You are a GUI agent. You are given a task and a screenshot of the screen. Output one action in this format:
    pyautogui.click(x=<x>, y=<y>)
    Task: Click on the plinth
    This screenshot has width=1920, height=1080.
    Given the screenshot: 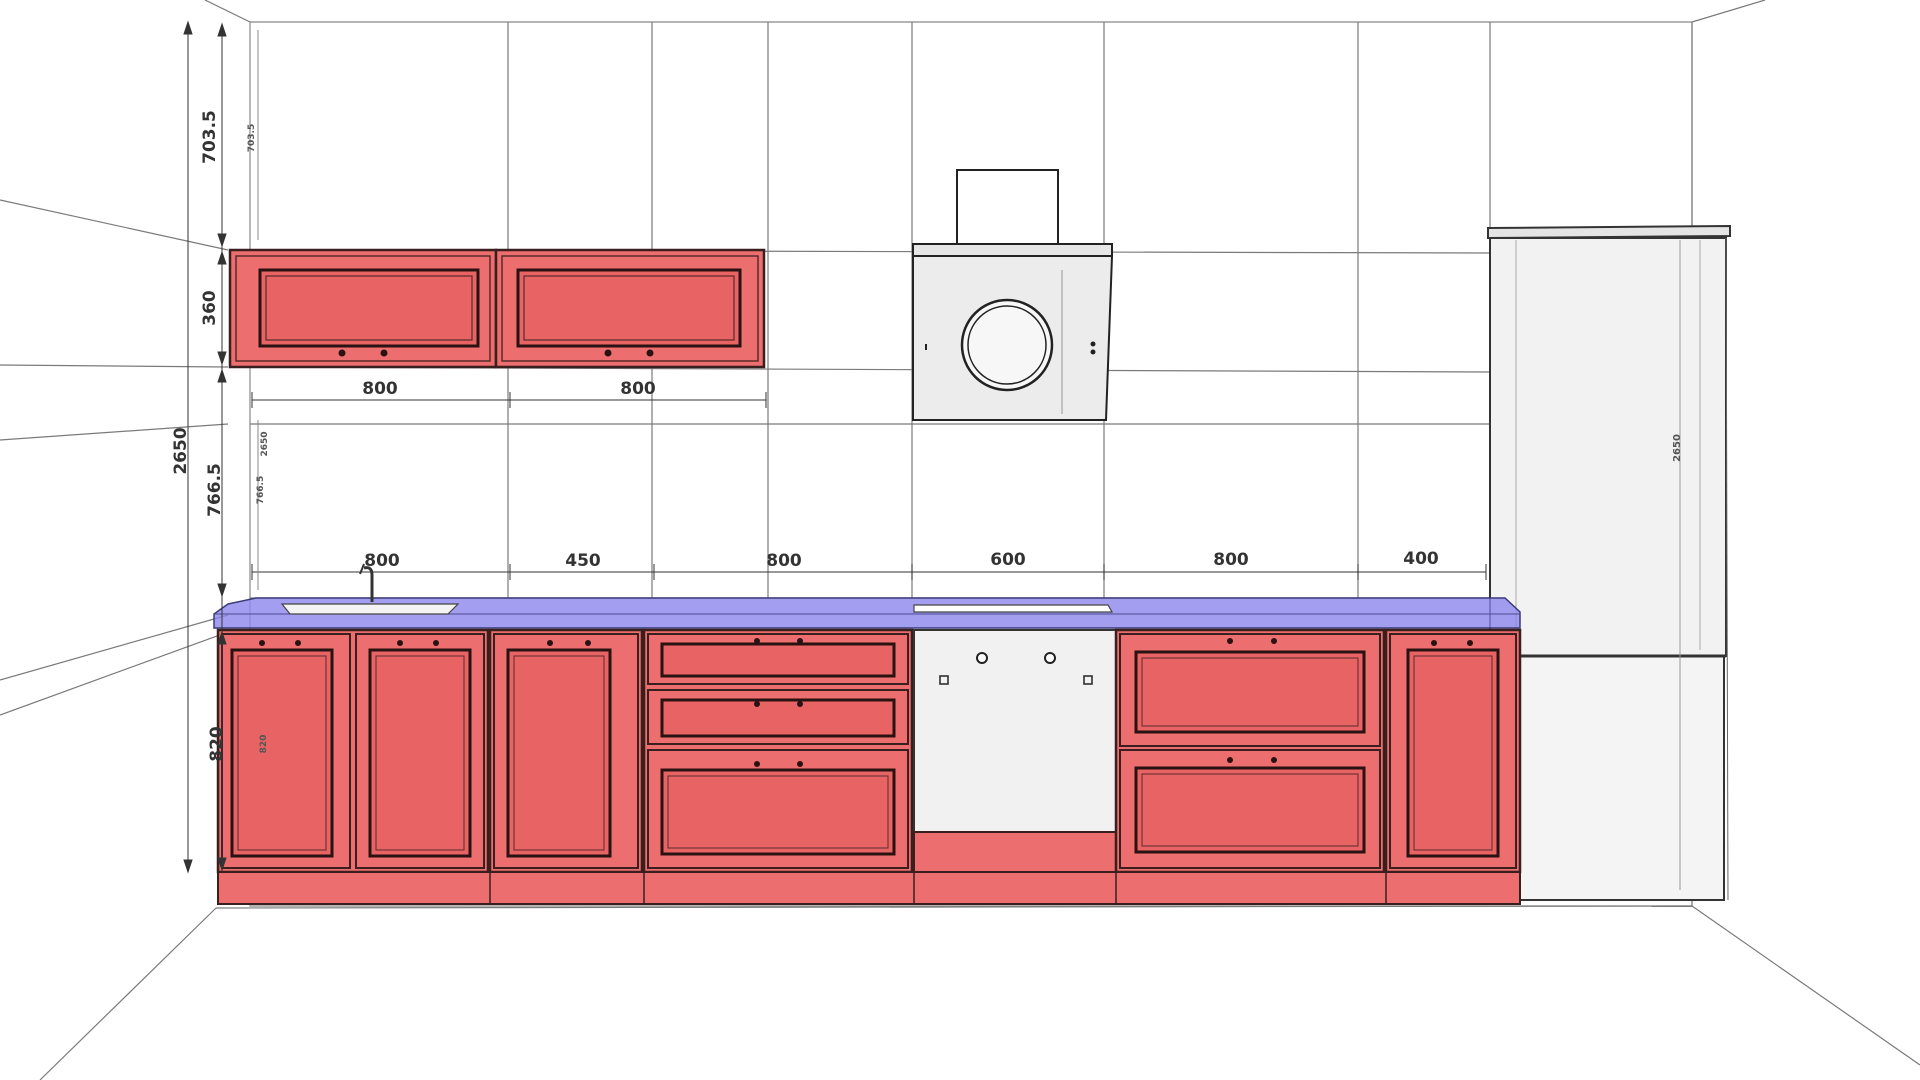 What is the action you would take?
    pyautogui.click(x=869, y=888)
    